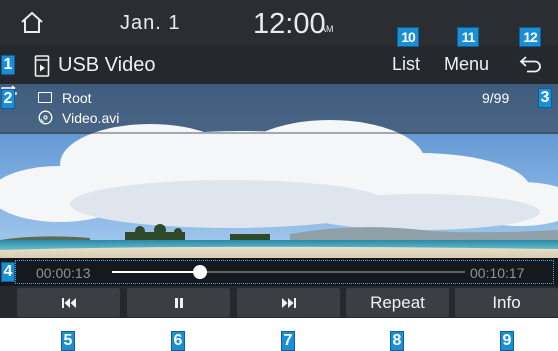 This screenshot has width=558, height=351. I want to click on date-label: Jan. 1, so click(150, 23).